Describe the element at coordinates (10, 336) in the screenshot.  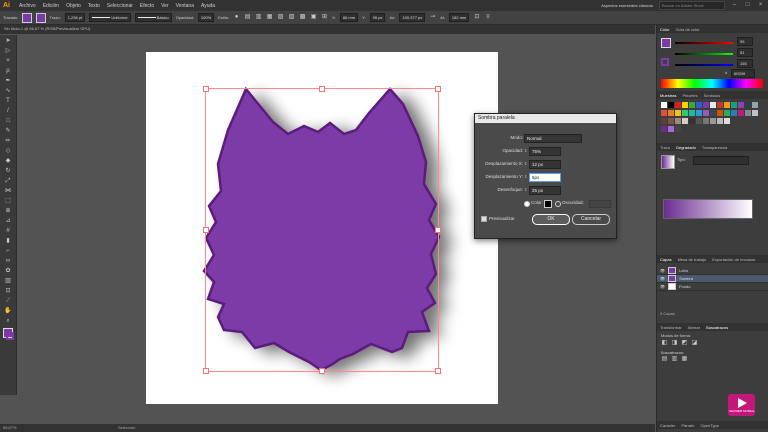
I see `stroke-color-icon` at that location.